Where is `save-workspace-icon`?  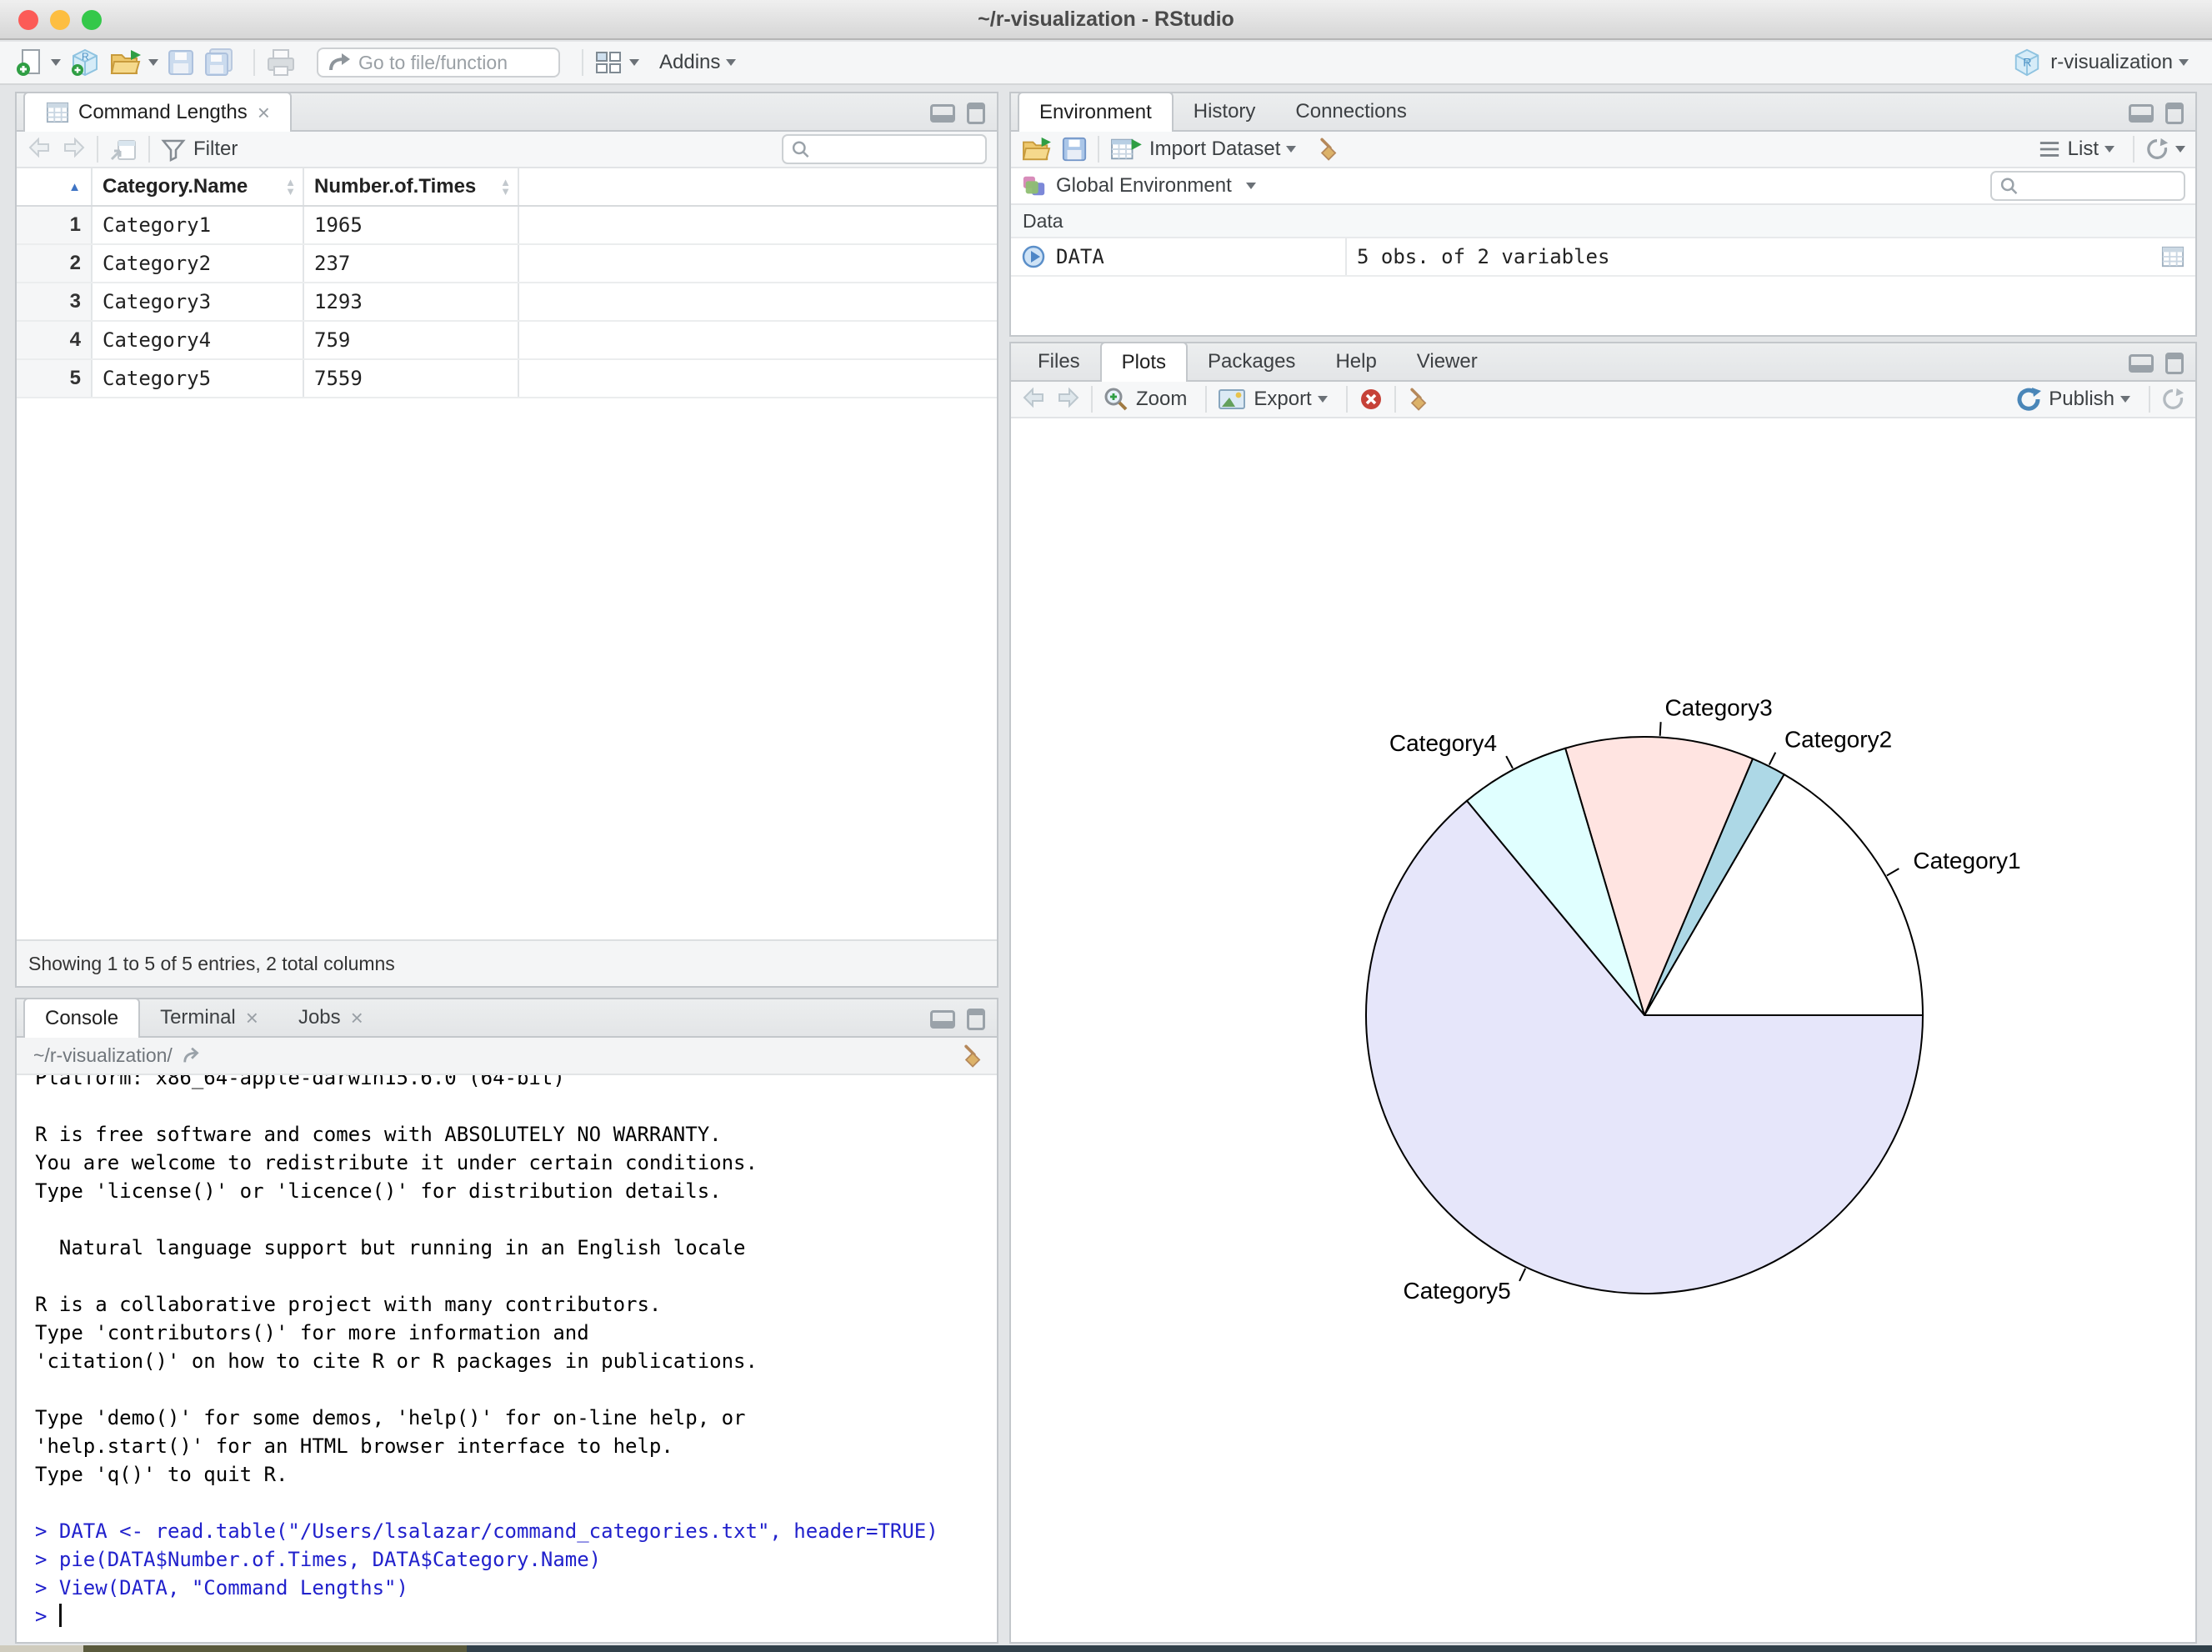 save-workspace-icon is located at coordinates (1074, 149).